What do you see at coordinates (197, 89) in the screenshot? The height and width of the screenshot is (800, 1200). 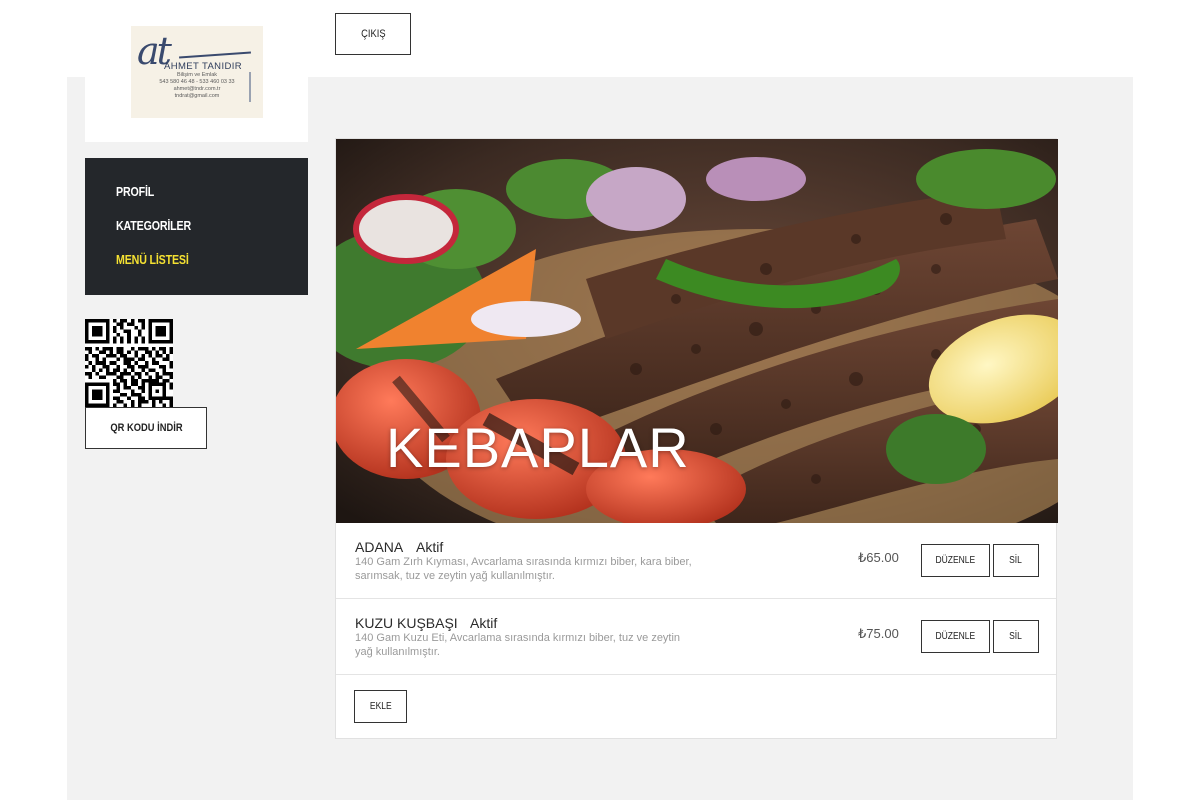 I see `logo-email-1: ahmet@tndr.com.tr` at bounding box center [197, 89].